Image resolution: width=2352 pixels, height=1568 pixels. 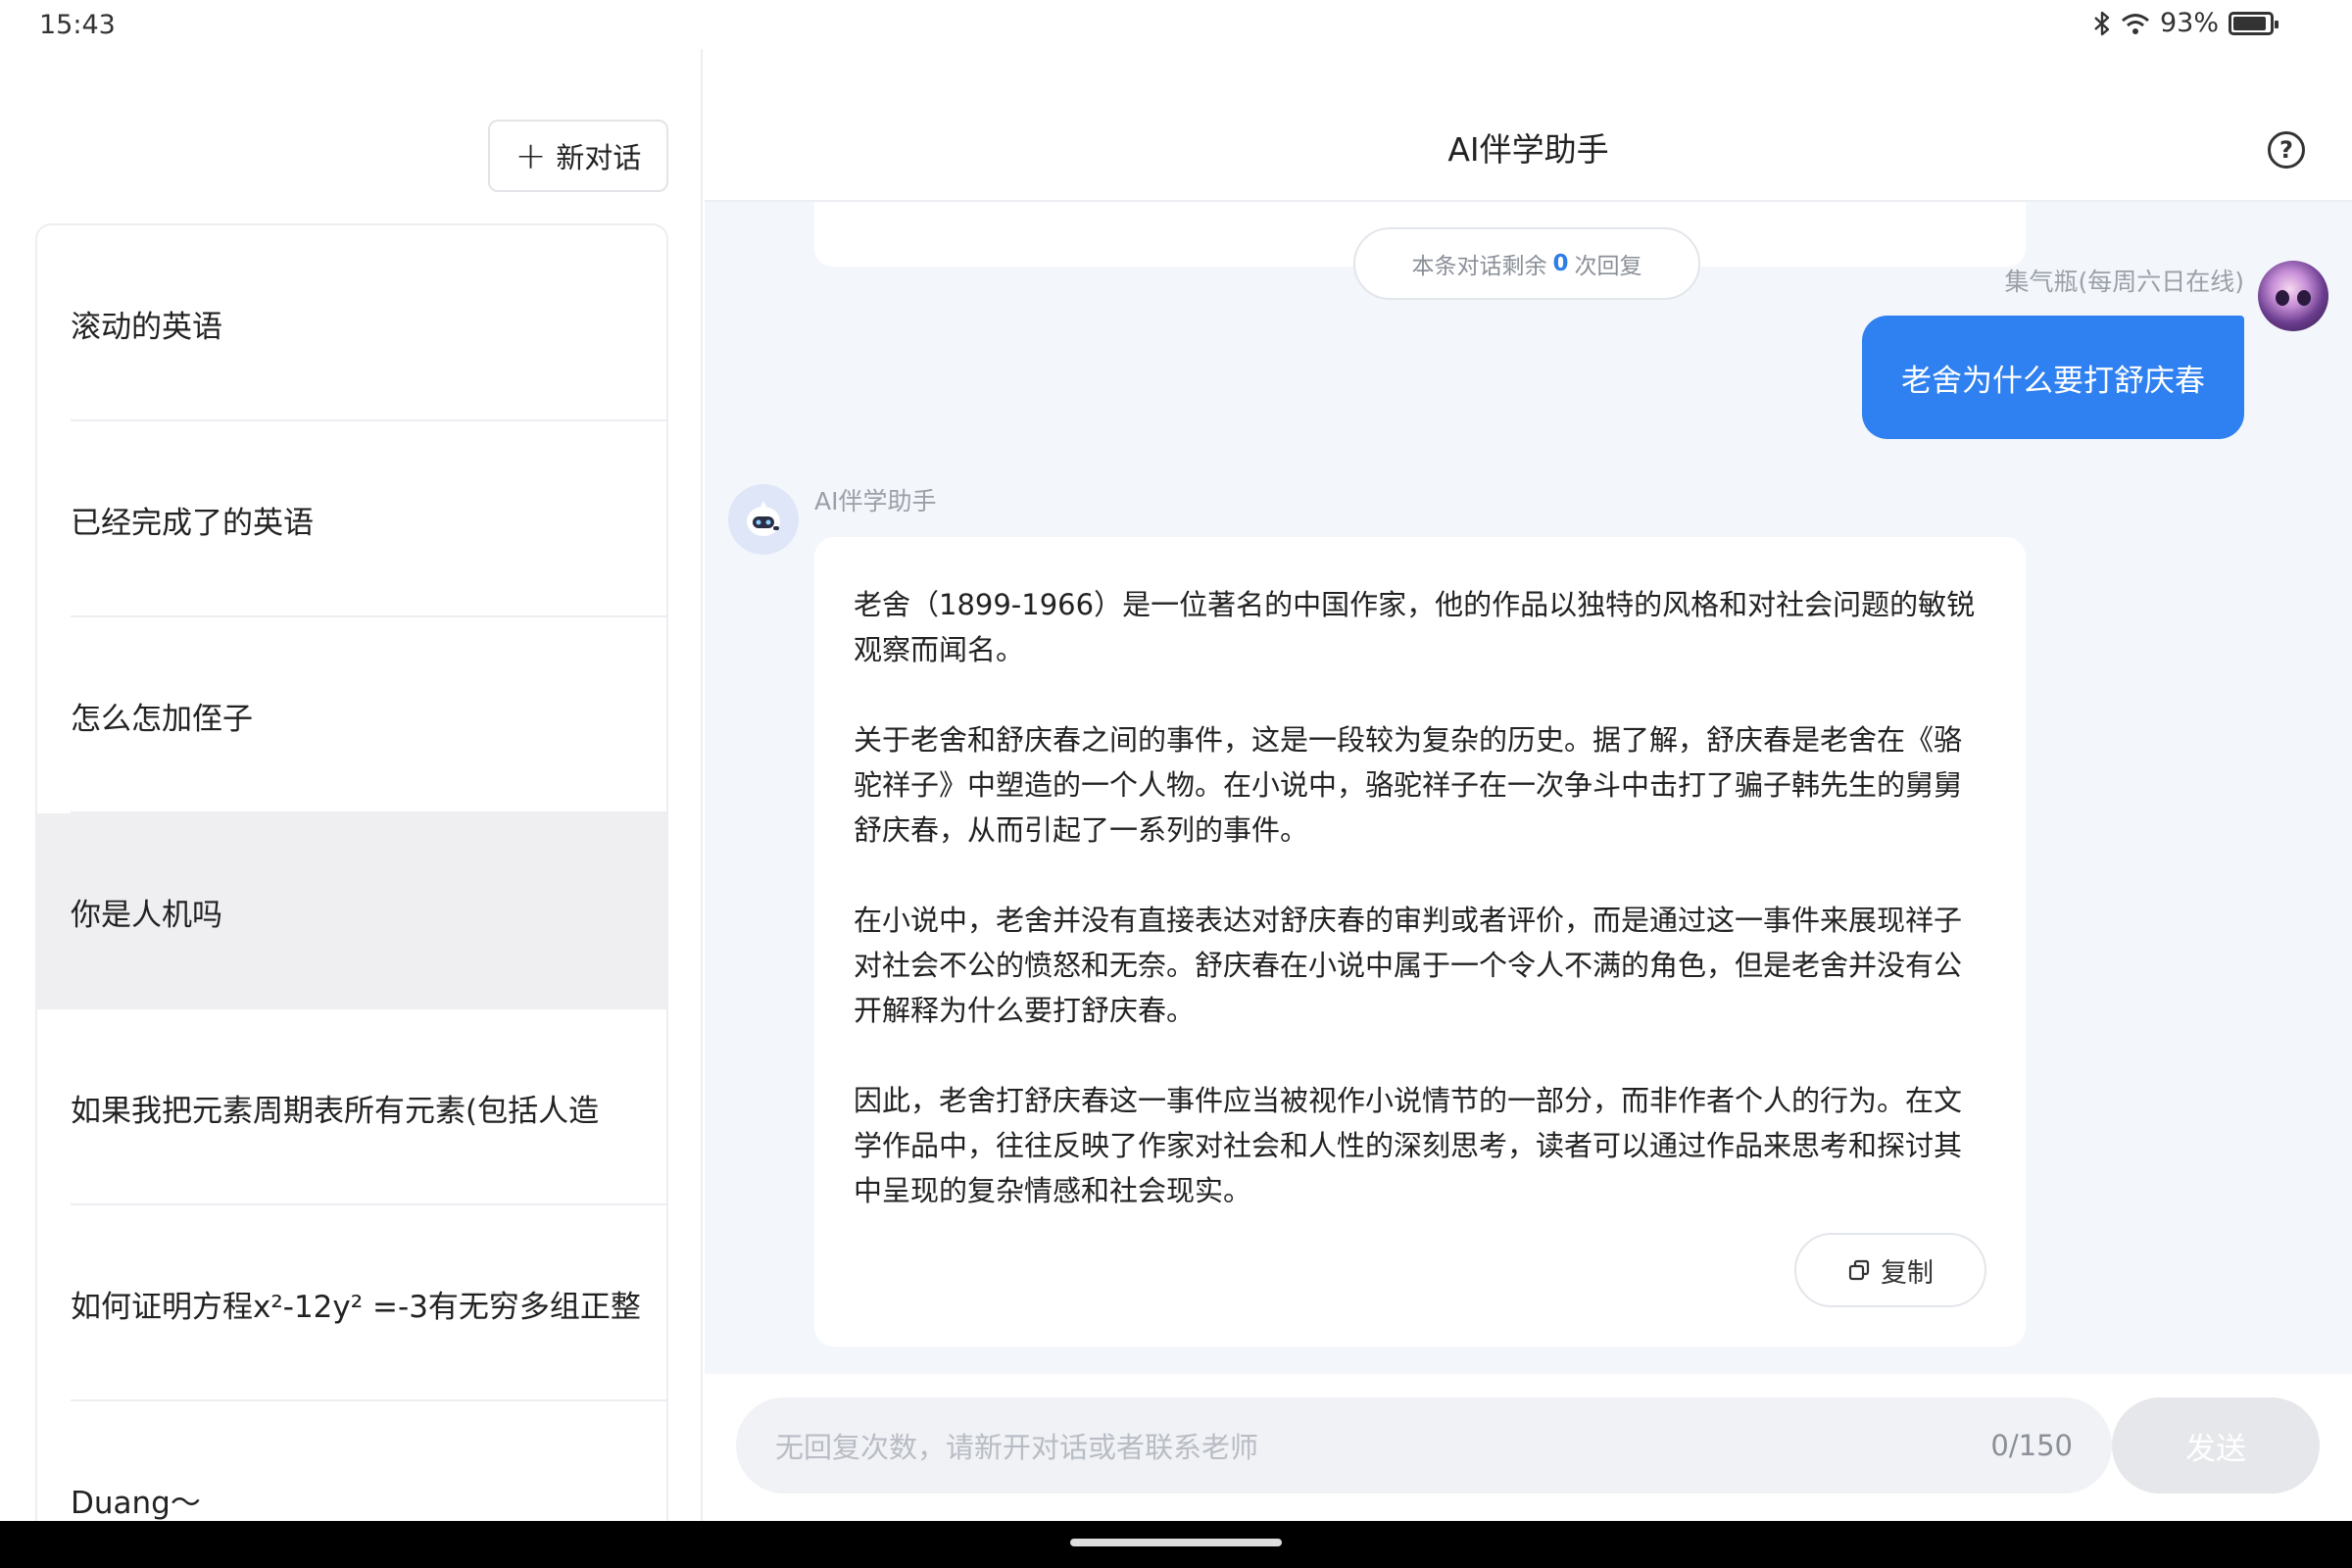 What do you see at coordinates (875, 501) in the screenshot?
I see `bot-name: AI伴学助手` at bounding box center [875, 501].